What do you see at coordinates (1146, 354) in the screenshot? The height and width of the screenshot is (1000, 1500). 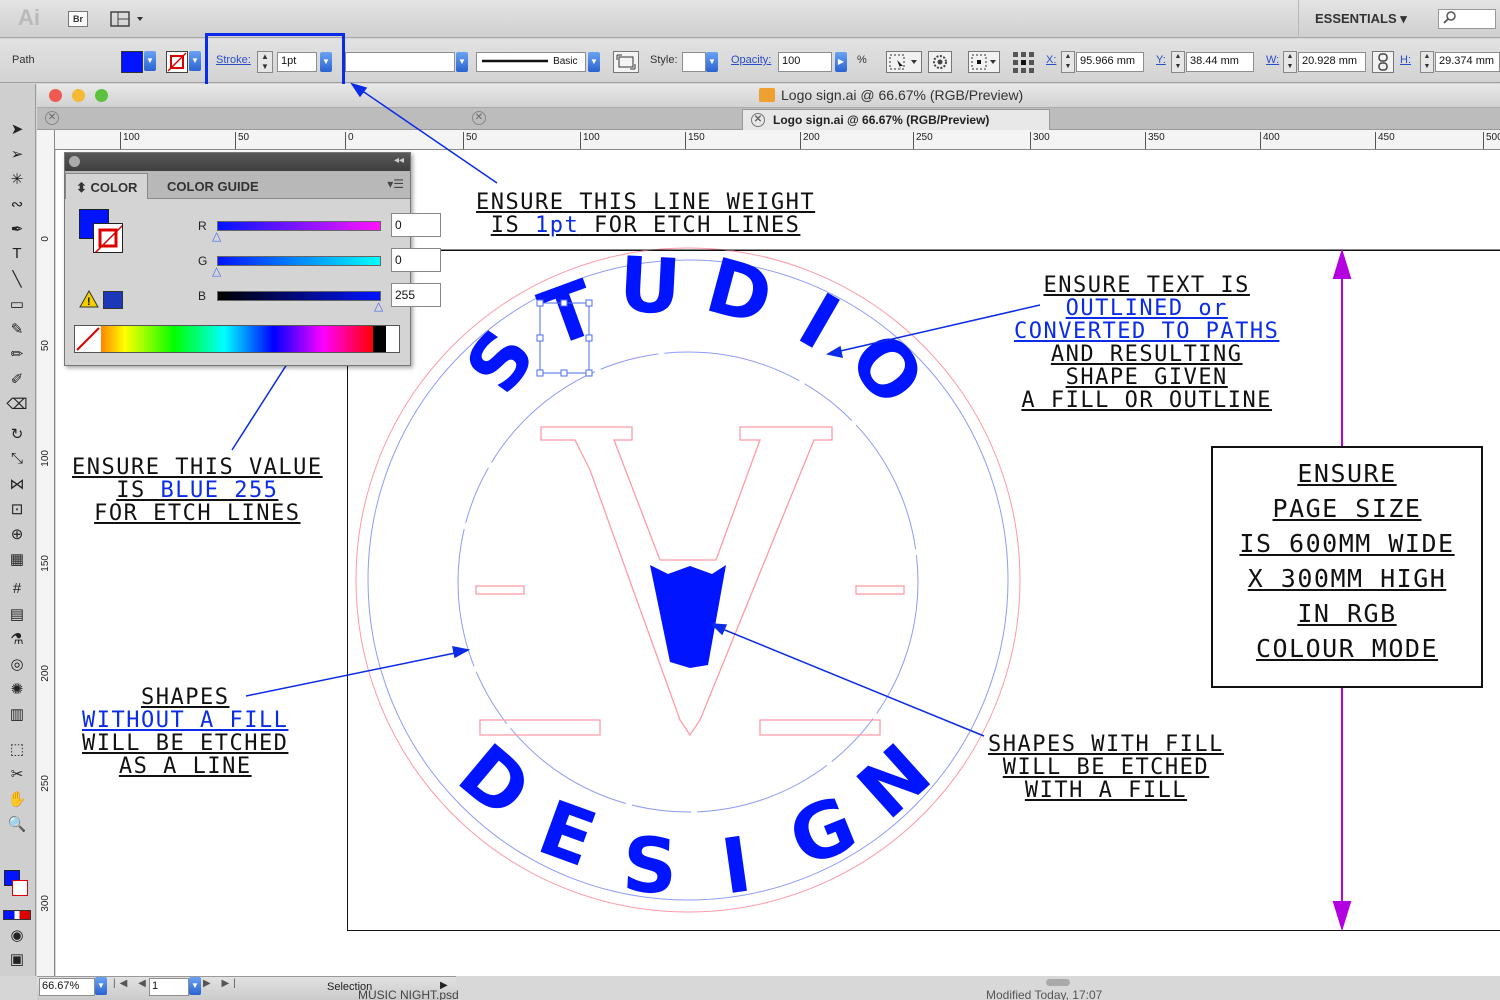 I see `note-line: AND RESULTING` at bounding box center [1146, 354].